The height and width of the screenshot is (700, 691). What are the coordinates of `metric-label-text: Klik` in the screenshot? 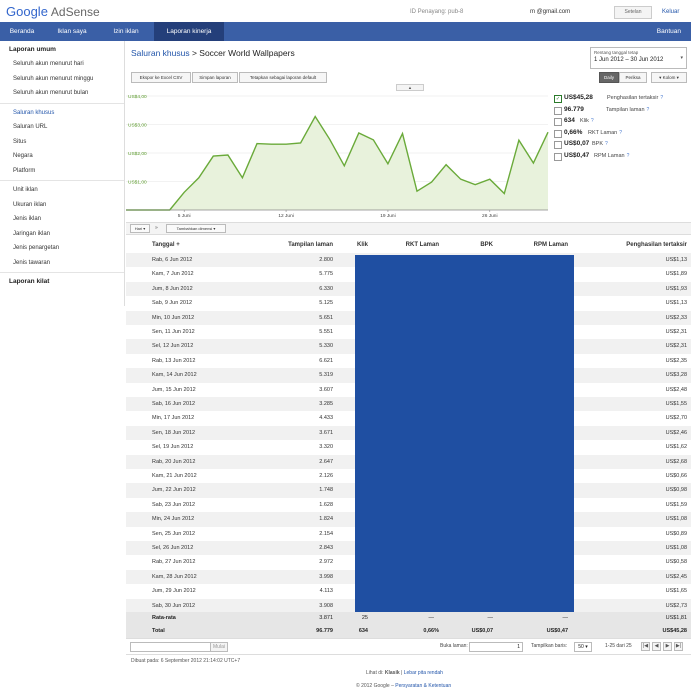 It's located at (584, 121).